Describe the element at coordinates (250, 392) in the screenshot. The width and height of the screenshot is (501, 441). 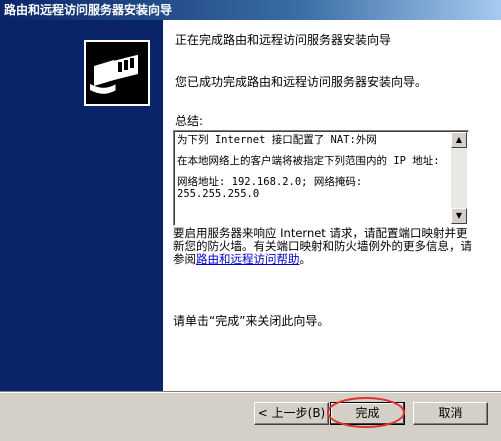
I see `footer-separator` at that location.